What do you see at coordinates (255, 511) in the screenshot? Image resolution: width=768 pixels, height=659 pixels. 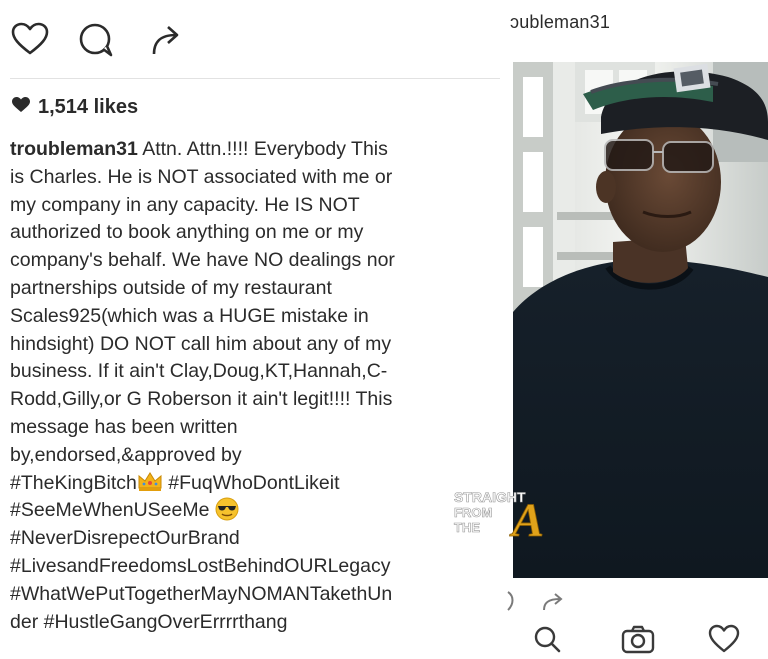 I see `caption-line: #SeeMeWhenUSeeMe` at bounding box center [255, 511].